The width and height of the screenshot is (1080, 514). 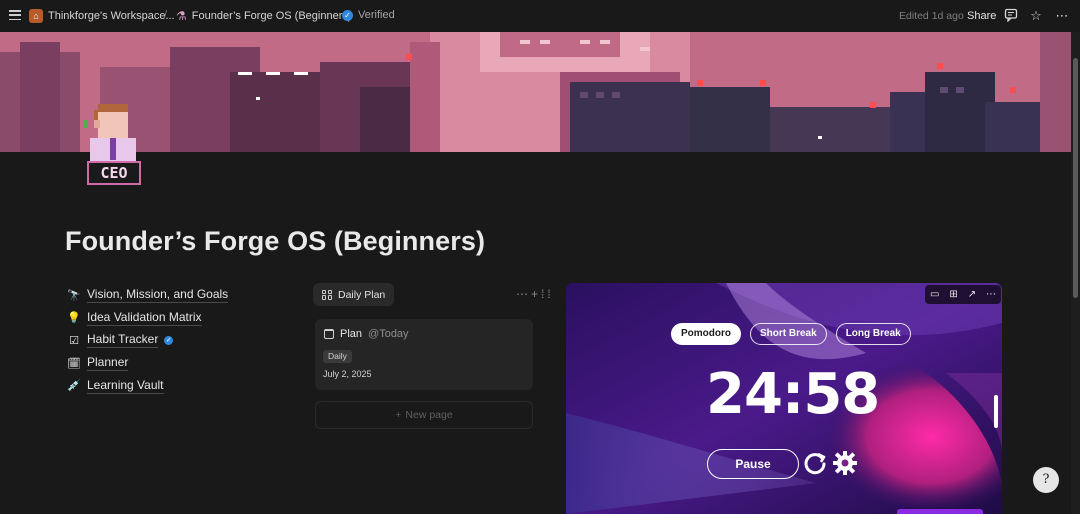 What do you see at coordinates (788, 334) in the screenshot?
I see `mode-short-break: Short Break` at bounding box center [788, 334].